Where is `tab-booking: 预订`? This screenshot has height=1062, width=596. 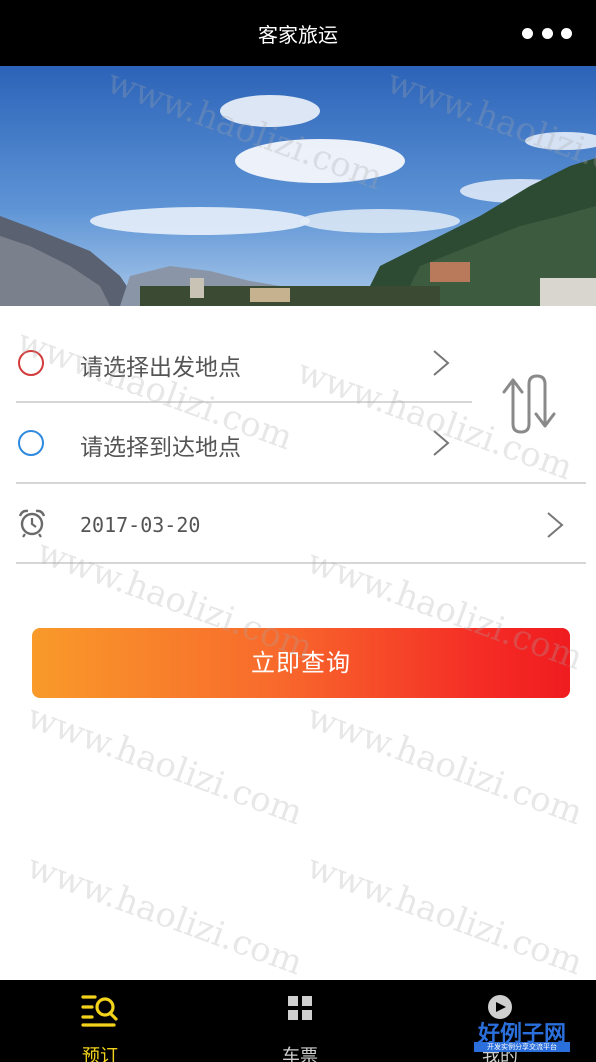 tab-booking: 预订 is located at coordinates (100, 1021).